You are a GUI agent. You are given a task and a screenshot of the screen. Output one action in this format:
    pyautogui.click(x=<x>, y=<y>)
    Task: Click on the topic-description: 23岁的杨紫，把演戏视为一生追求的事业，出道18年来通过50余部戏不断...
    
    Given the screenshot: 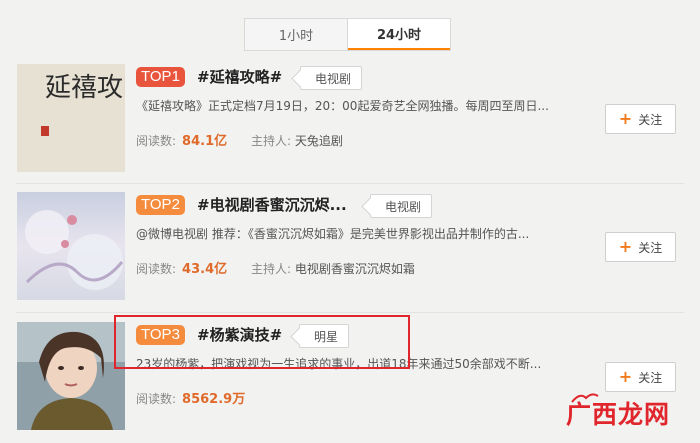 What is the action you would take?
    pyautogui.click(x=339, y=364)
    